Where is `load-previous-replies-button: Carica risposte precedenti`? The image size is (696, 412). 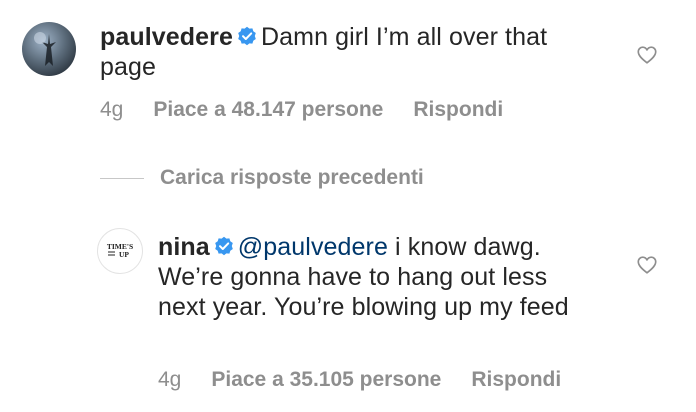
load-previous-replies-button: Carica risposte precedenti is located at coordinates (262, 178).